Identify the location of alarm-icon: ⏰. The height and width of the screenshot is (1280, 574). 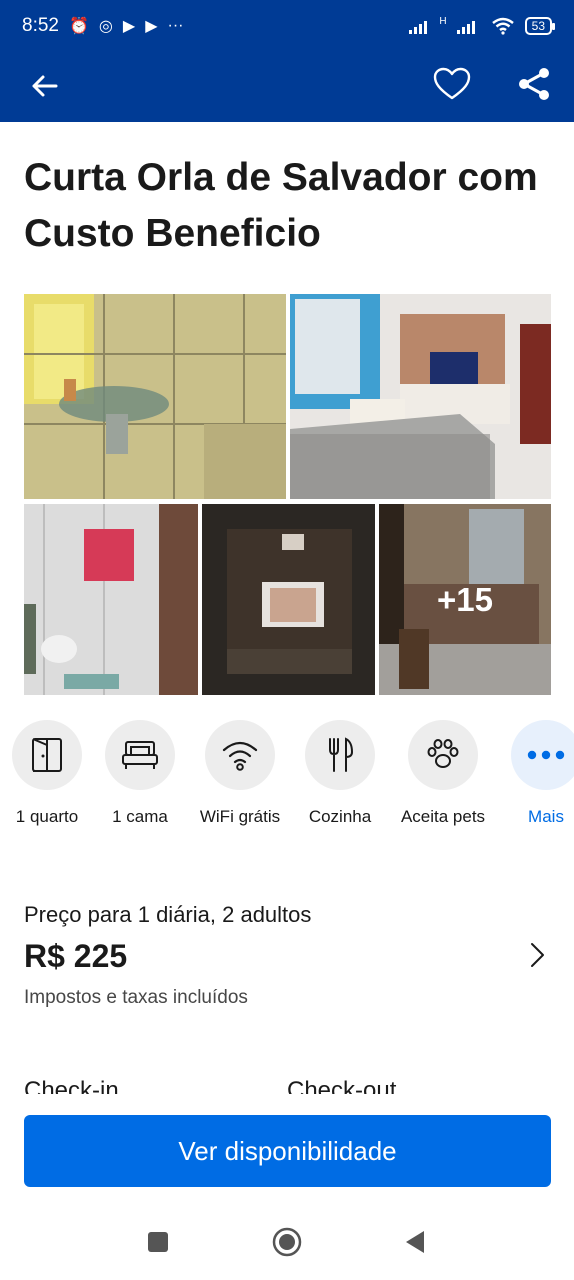
(78, 26).